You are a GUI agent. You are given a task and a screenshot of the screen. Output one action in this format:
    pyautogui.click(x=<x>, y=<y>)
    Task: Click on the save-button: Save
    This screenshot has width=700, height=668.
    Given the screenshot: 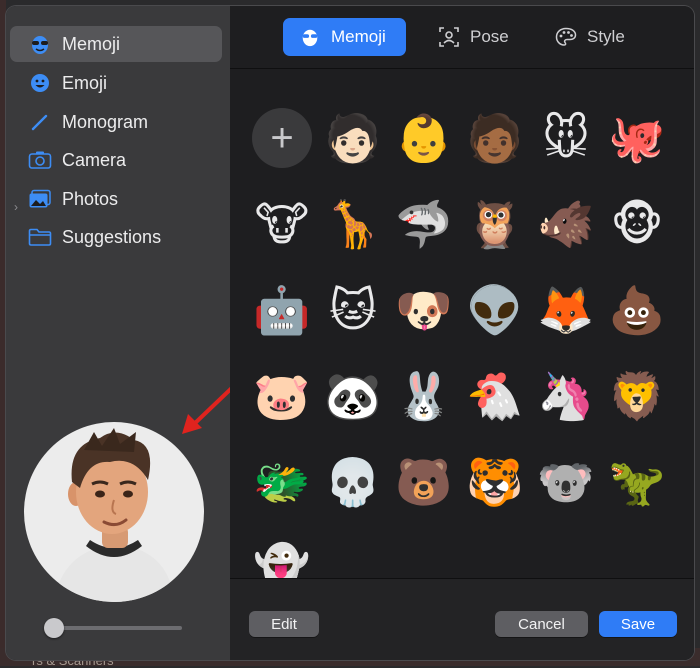 What is the action you would take?
    pyautogui.click(x=638, y=624)
    